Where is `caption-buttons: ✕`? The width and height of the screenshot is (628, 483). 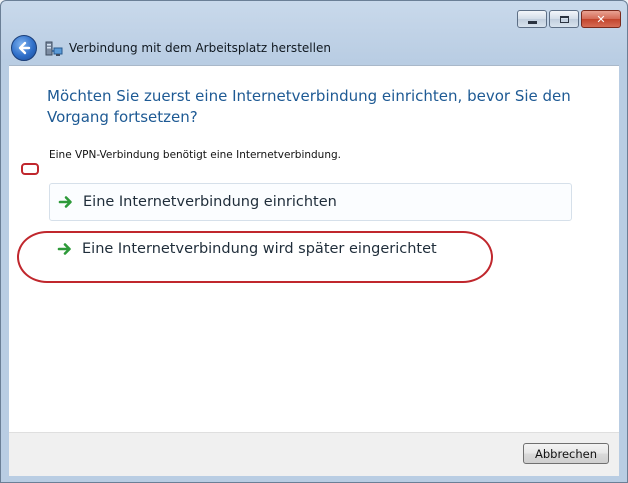 caption-buttons: ✕ is located at coordinates (569, 19).